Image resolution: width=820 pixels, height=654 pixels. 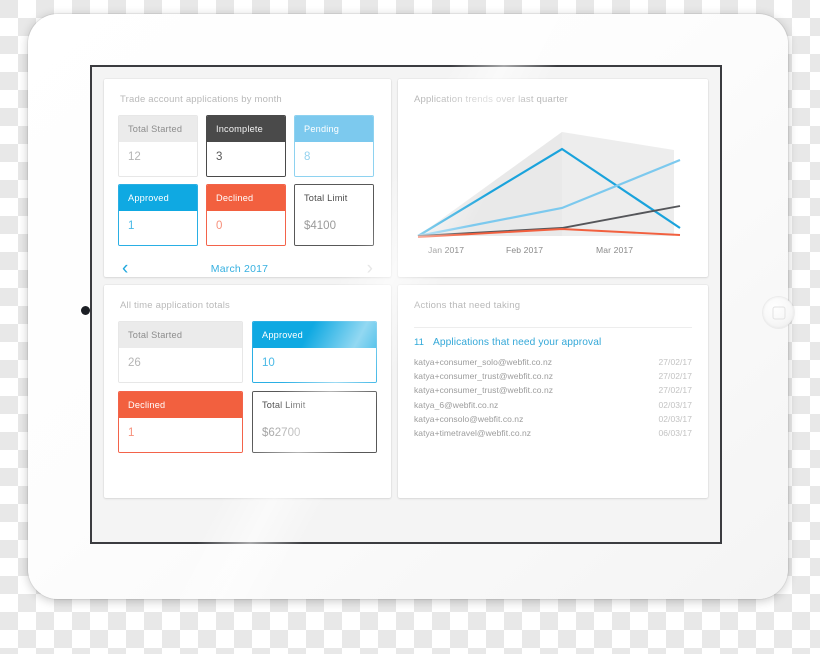 What do you see at coordinates (246, 129) in the screenshot?
I see `tile-label: Incomplete` at bounding box center [246, 129].